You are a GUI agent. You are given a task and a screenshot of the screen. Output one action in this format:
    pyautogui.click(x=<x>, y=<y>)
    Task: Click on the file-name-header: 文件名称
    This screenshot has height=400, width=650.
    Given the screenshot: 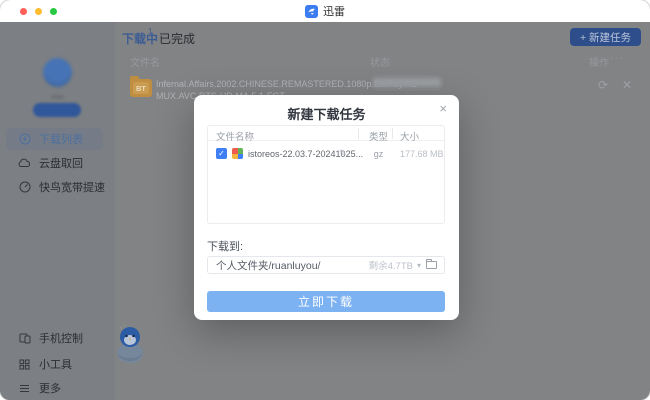 What is the action you would take?
    pyautogui.click(x=235, y=137)
    